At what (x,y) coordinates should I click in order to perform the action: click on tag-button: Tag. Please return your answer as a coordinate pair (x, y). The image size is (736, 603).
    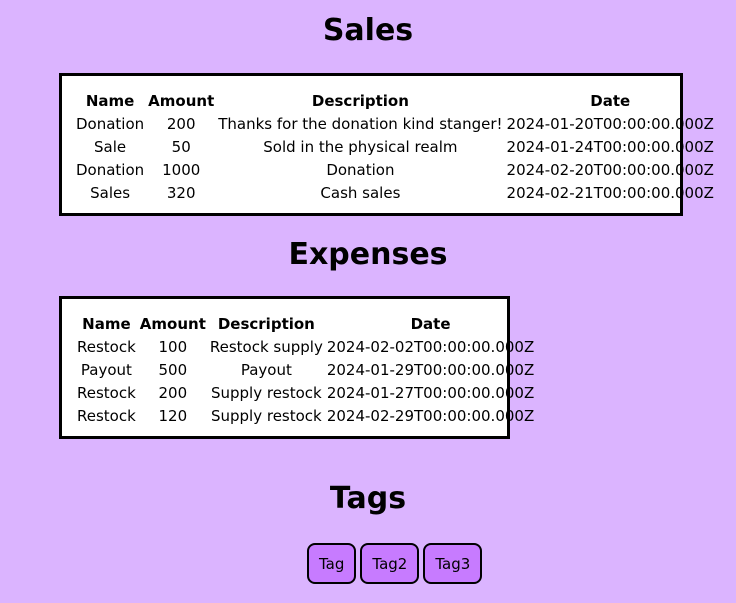
    Looking at the image, I should click on (332, 563).